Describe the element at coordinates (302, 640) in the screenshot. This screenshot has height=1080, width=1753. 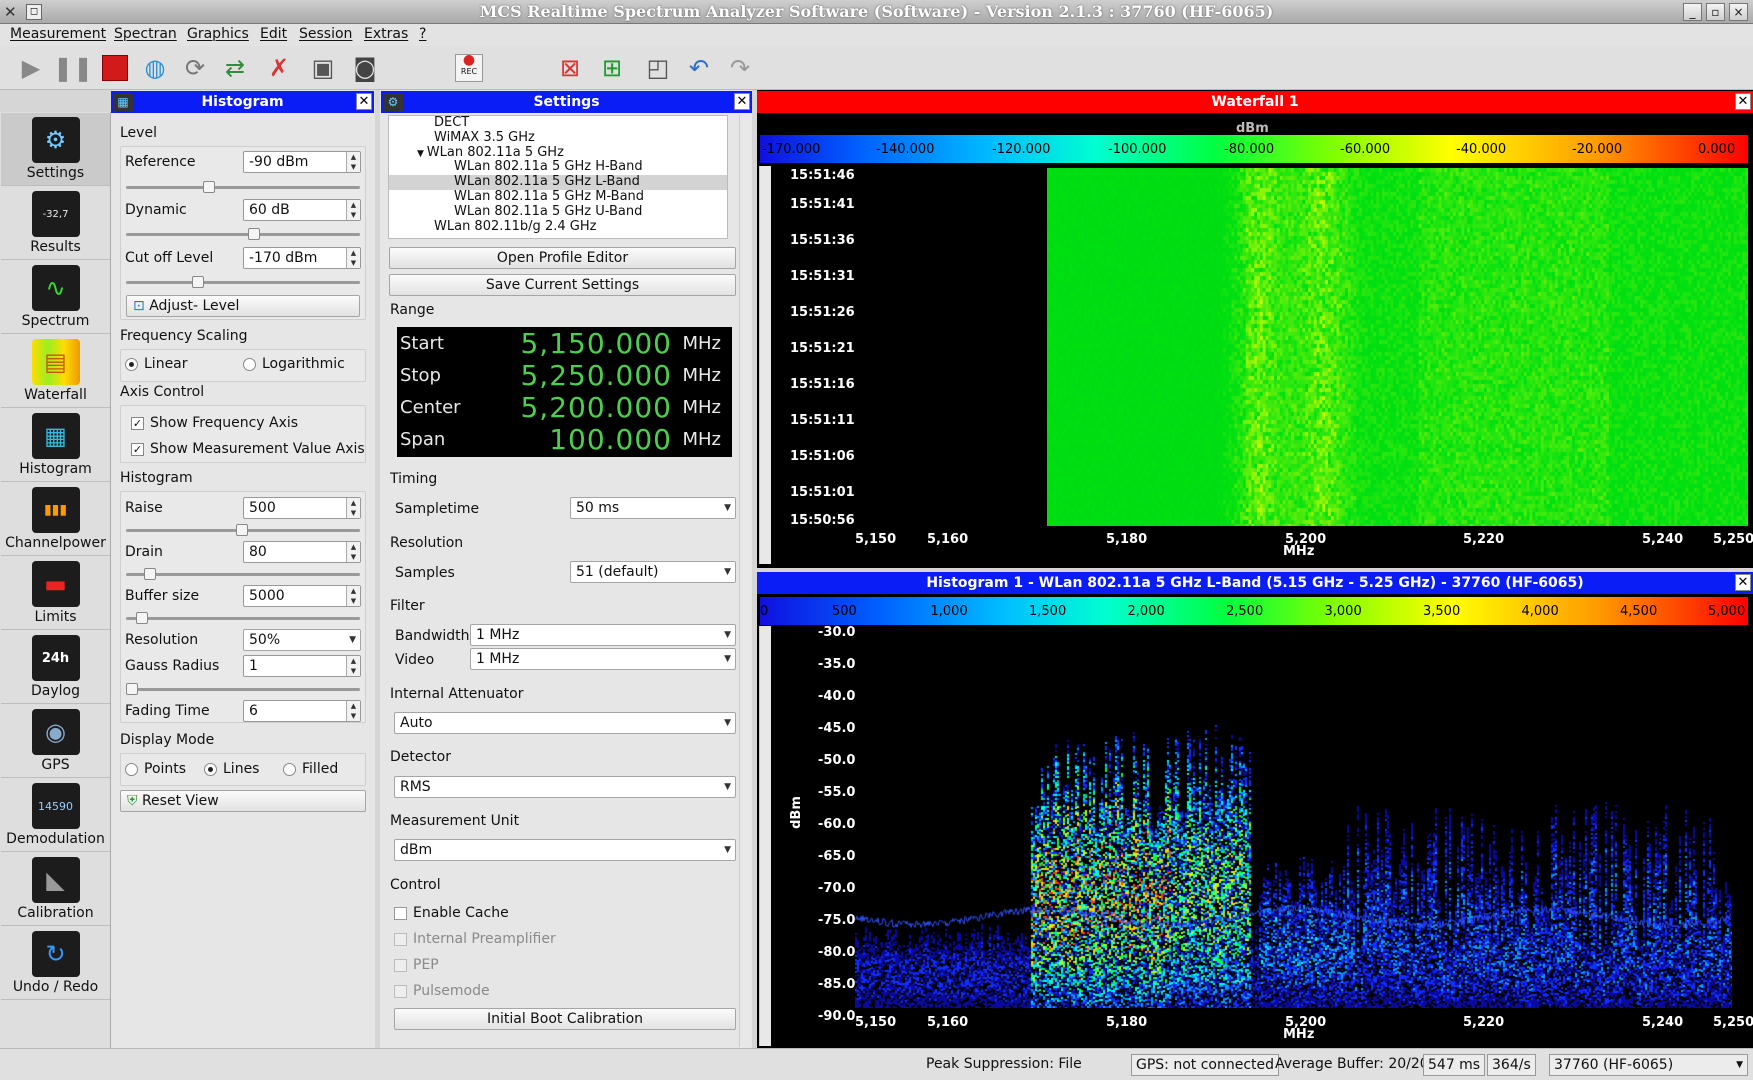
I see `resolution-select: 50% ▼` at that location.